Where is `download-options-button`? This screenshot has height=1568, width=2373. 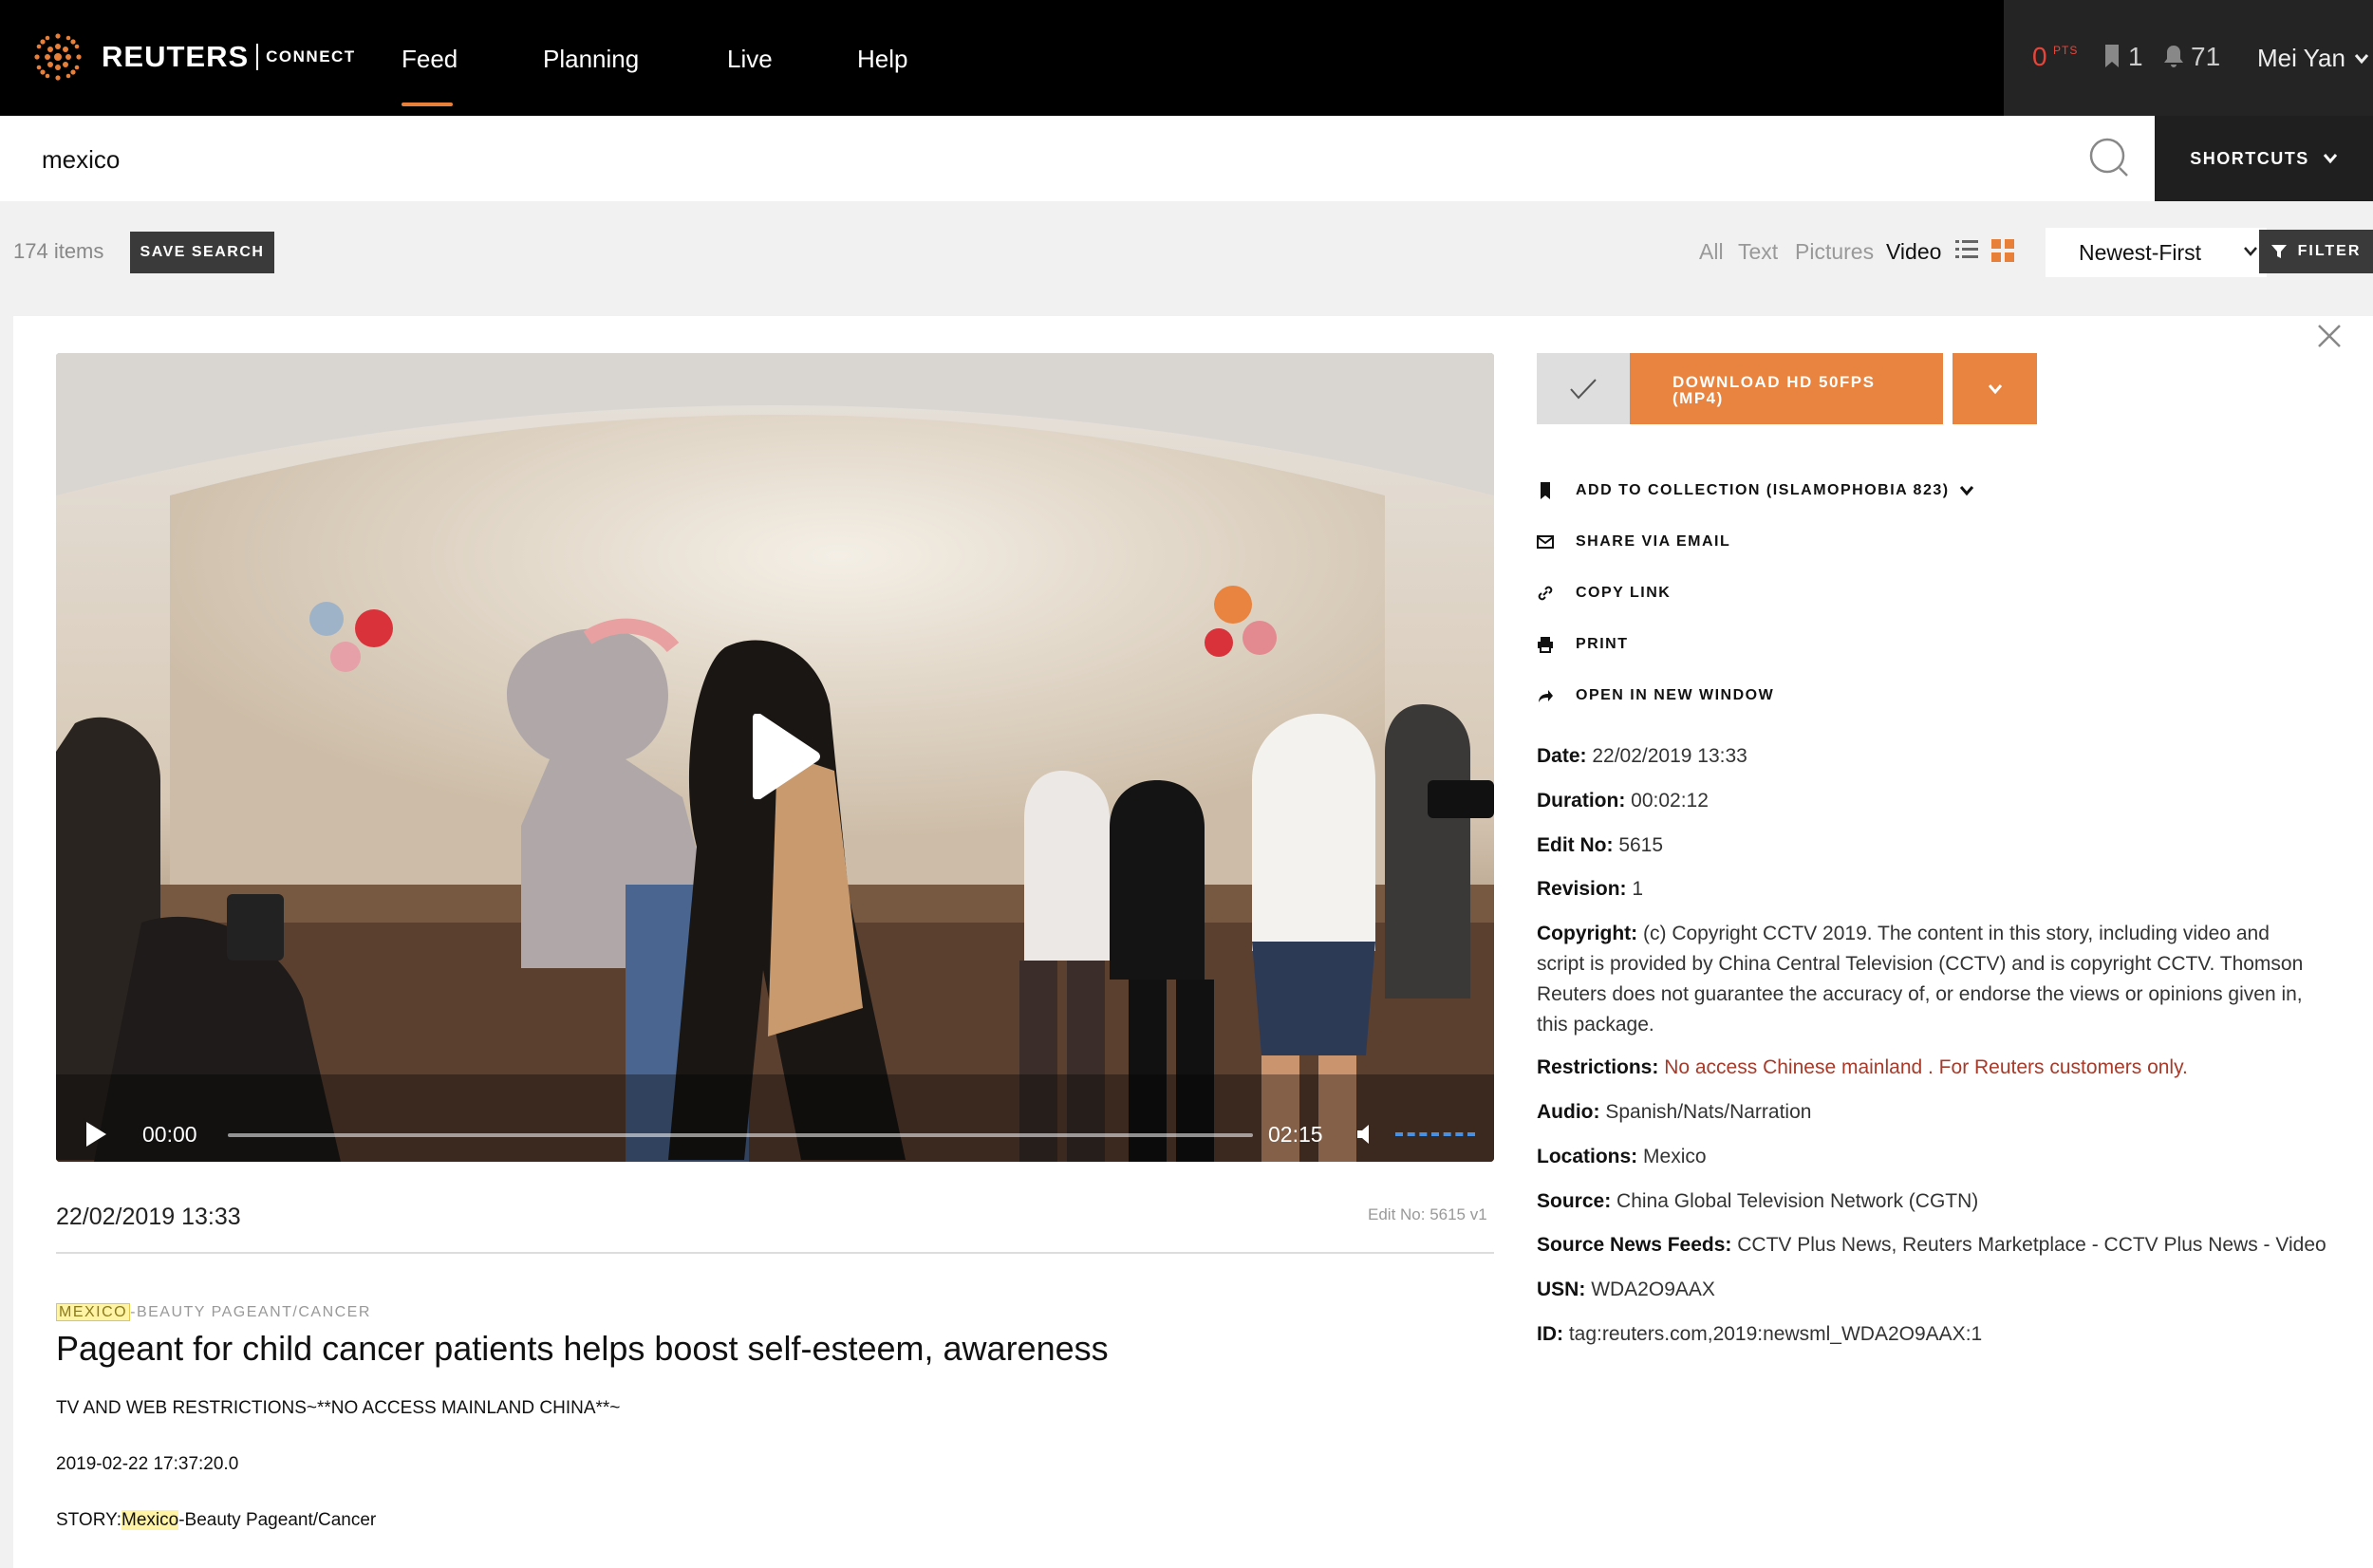 download-options-button is located at coordinates (1995, 388).